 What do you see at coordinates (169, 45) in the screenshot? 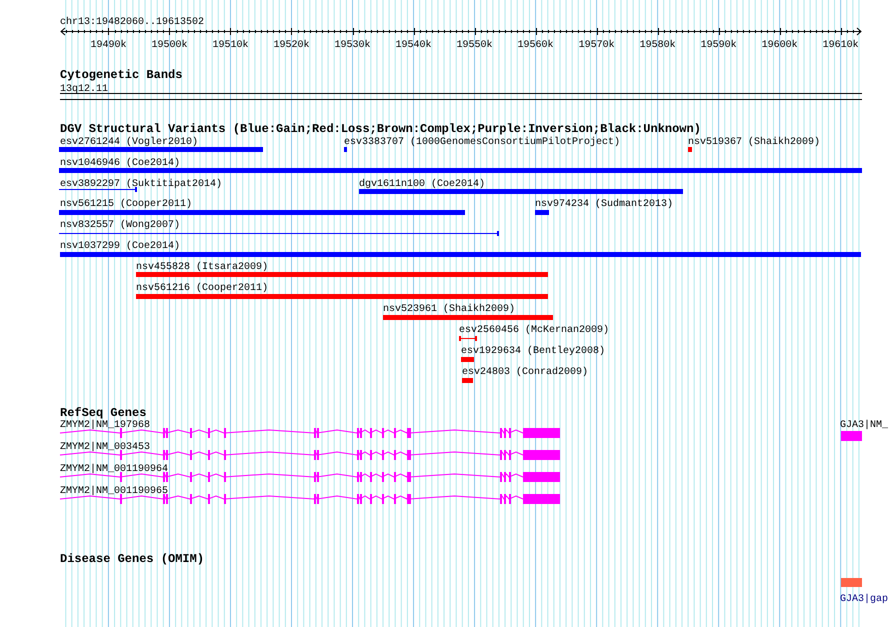
I see `ruler-tick-label: 19500k` at bounding box center [169, 45].